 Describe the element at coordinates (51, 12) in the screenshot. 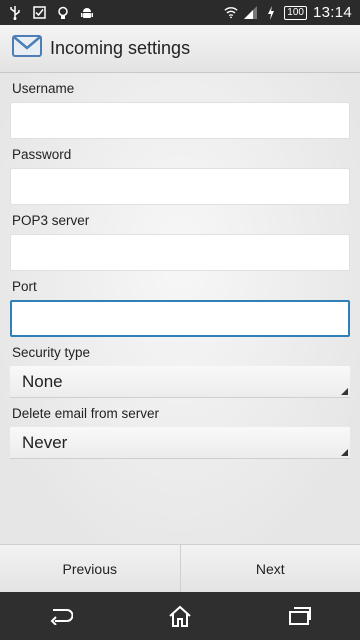

I see `notification-icons` at that location.